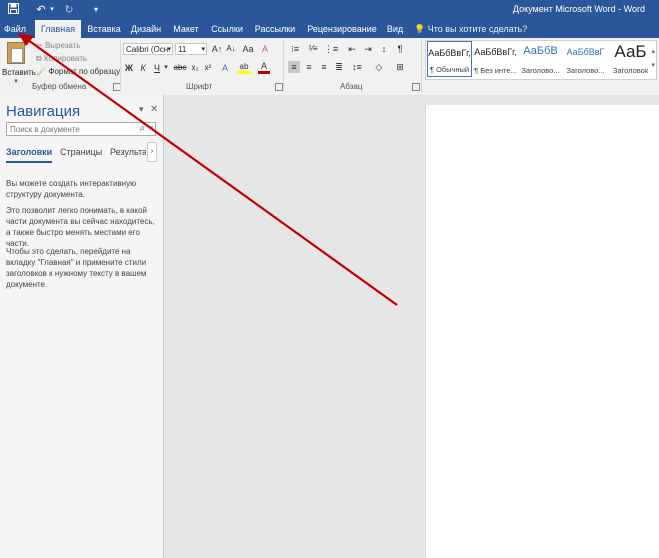 The image size is (659, 558). What do you see at coordinates (379, 67) in the screenshot?
I see `shading-icon: ◇` at bounding box center [379, 67].